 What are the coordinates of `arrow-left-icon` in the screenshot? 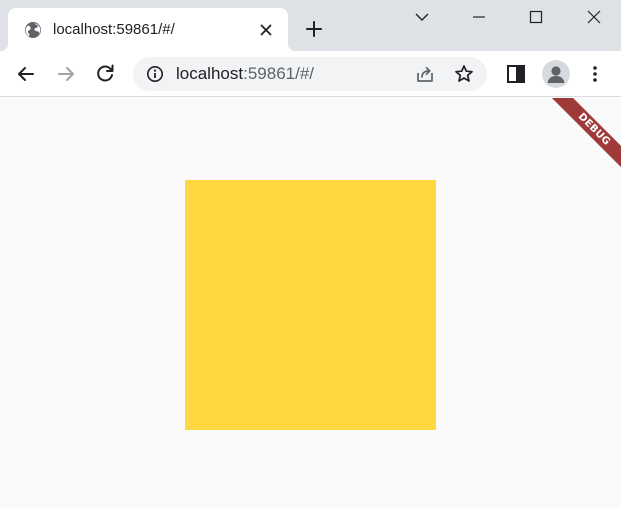 It's located at (26, 74).